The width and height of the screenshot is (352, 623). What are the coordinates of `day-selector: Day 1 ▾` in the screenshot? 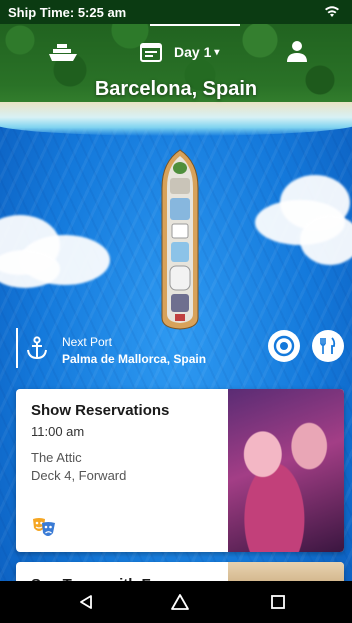 It's located at (179, 52).